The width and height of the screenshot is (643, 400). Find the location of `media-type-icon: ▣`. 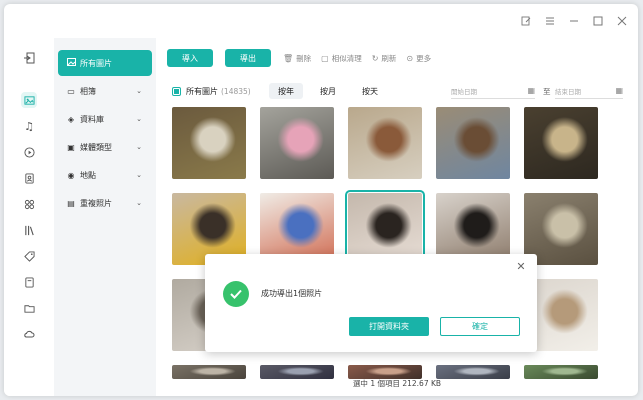

media-type-icon: ▣ is located at coordinates (71, 147).